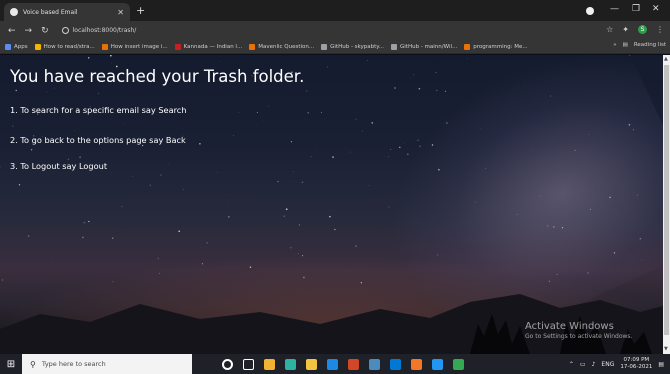  I want to click on tab-favicon-icon, so click(14, 12).